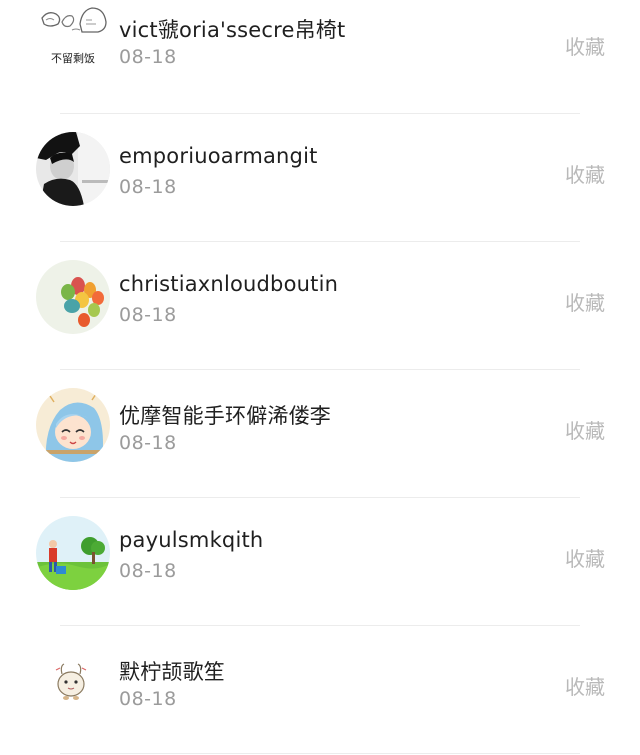 This screenshot has height=755, width=640. What do you see at coordinates (229, 284) in the screenshot?
I see `item-title: christiaxnloudboutin` at bounding box center [229, 284].